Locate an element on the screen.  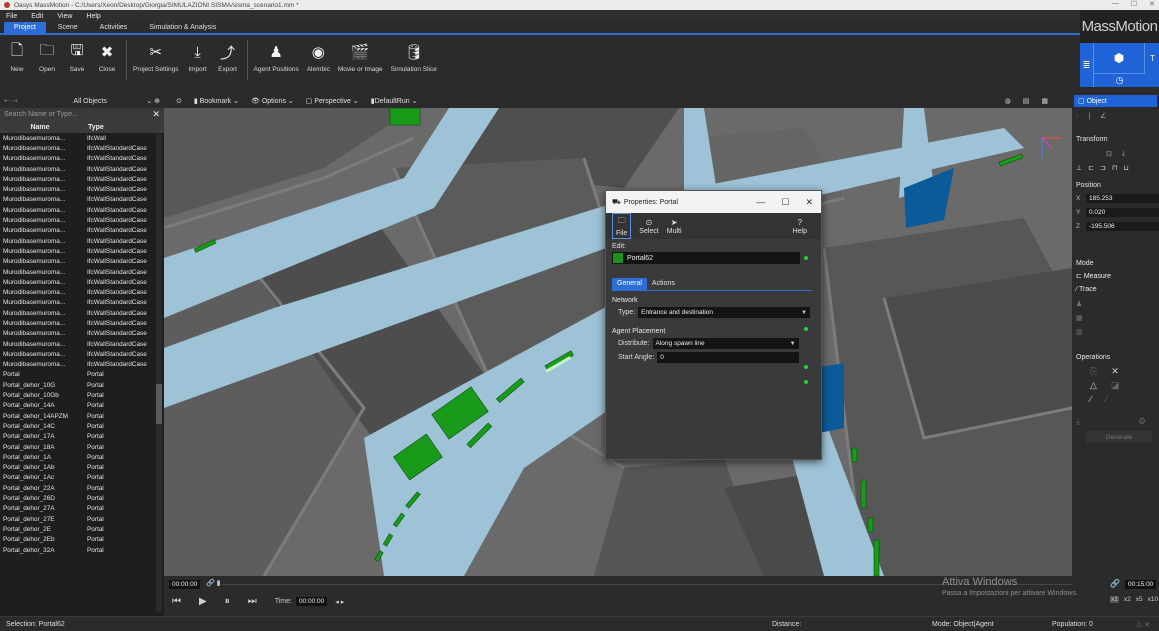
list-item: Portal_dehor_18A Portal is located at coordinates (82, 447).